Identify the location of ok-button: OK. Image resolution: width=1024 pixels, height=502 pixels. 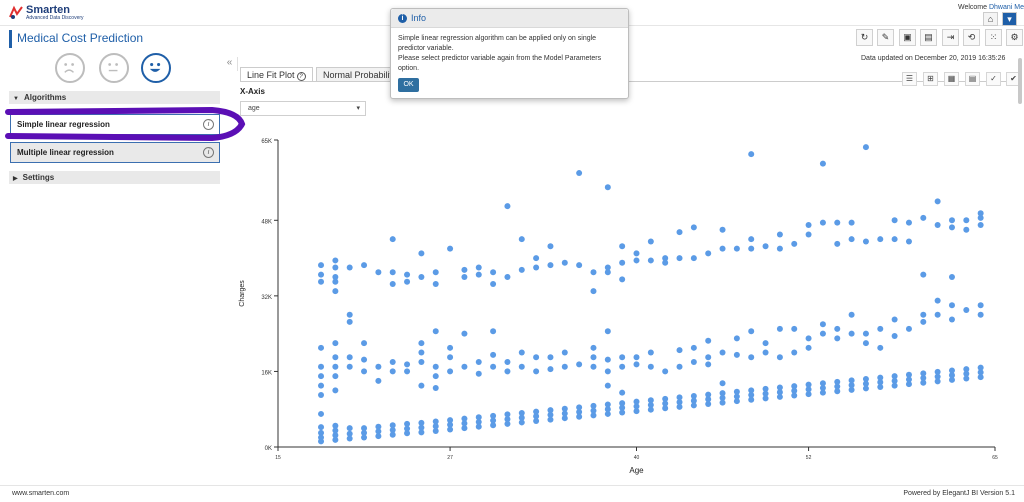
(408, 85).